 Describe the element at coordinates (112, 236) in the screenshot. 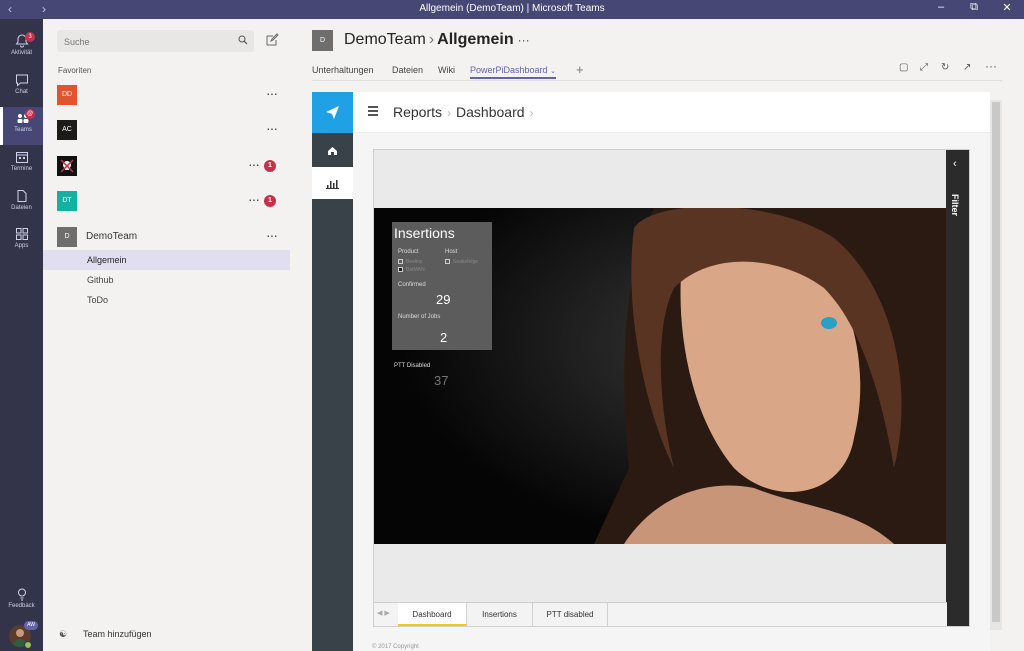

I see `team-name: DemoTeam` at that location.